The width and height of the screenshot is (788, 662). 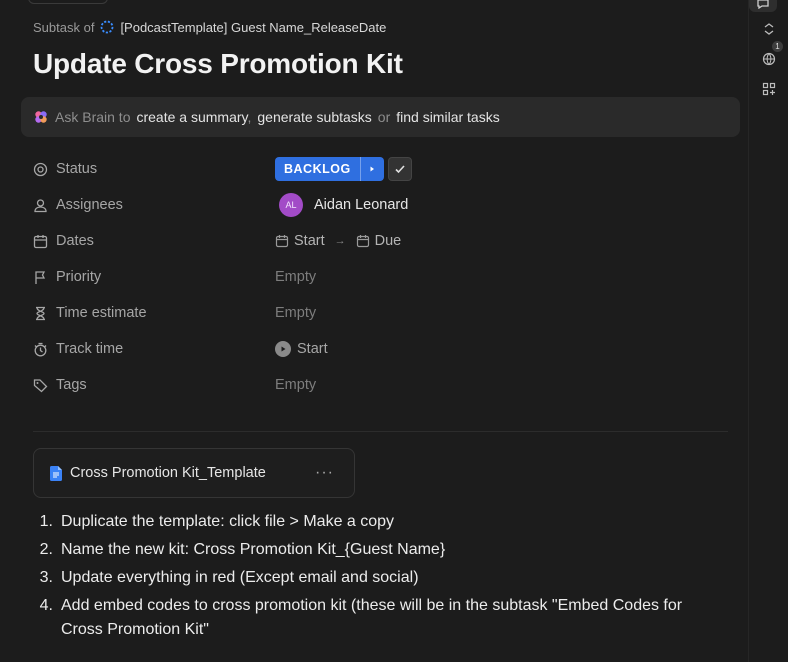 I want to click on field-assignees: Assignees AL Aidan Leonard, so click(x=283, y=205).